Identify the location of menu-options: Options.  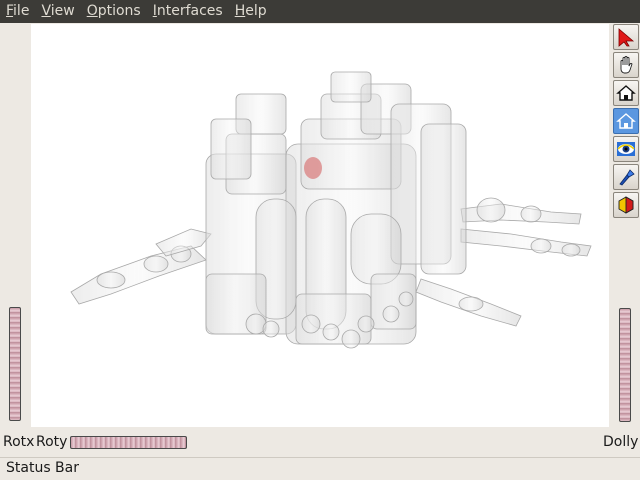
(114, 11).